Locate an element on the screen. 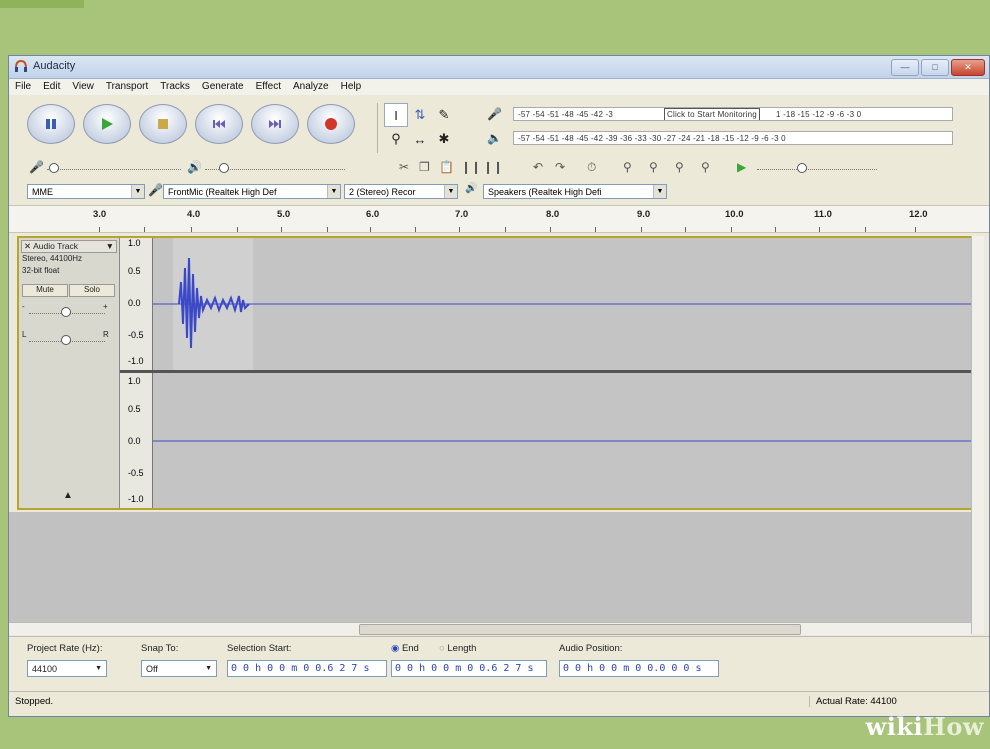 The height and width of the screenshot is (749, 990). snap-to-label: Snap To: is located at coordinates (160, 648).